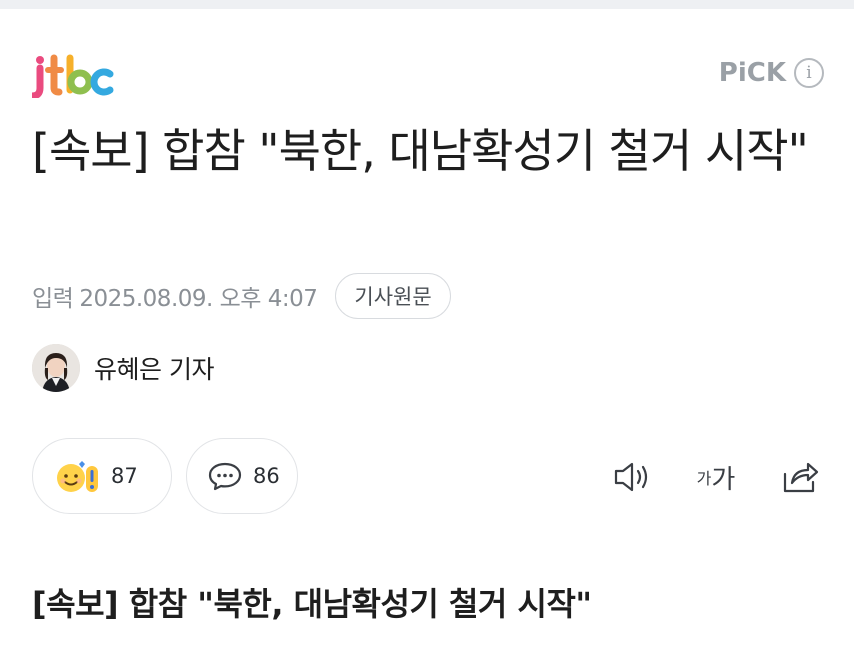 The width and height of the screenshot is (854, 665). I want to click on author-row: 유혜은 기자, so click(123, 368).